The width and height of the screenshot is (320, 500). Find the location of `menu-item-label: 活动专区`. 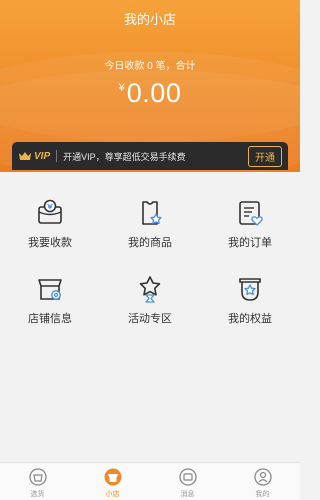

menu-item-label: 活动专区 is located at coordinates (150, 319).